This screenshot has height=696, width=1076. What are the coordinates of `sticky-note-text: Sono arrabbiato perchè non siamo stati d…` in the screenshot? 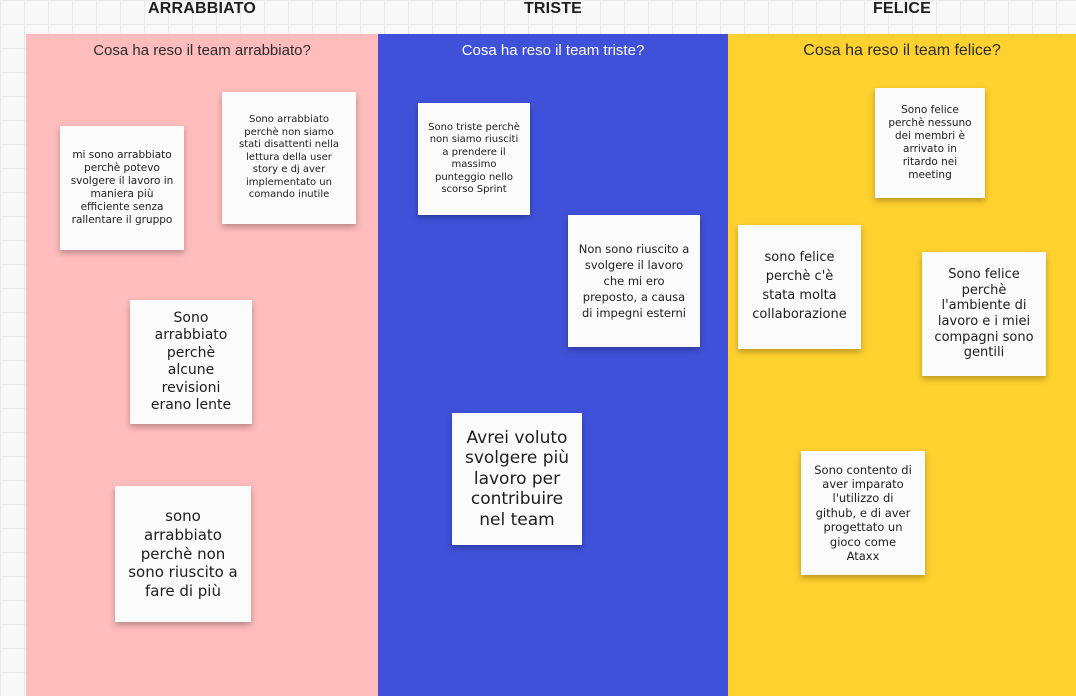 It's located at (289, 157).